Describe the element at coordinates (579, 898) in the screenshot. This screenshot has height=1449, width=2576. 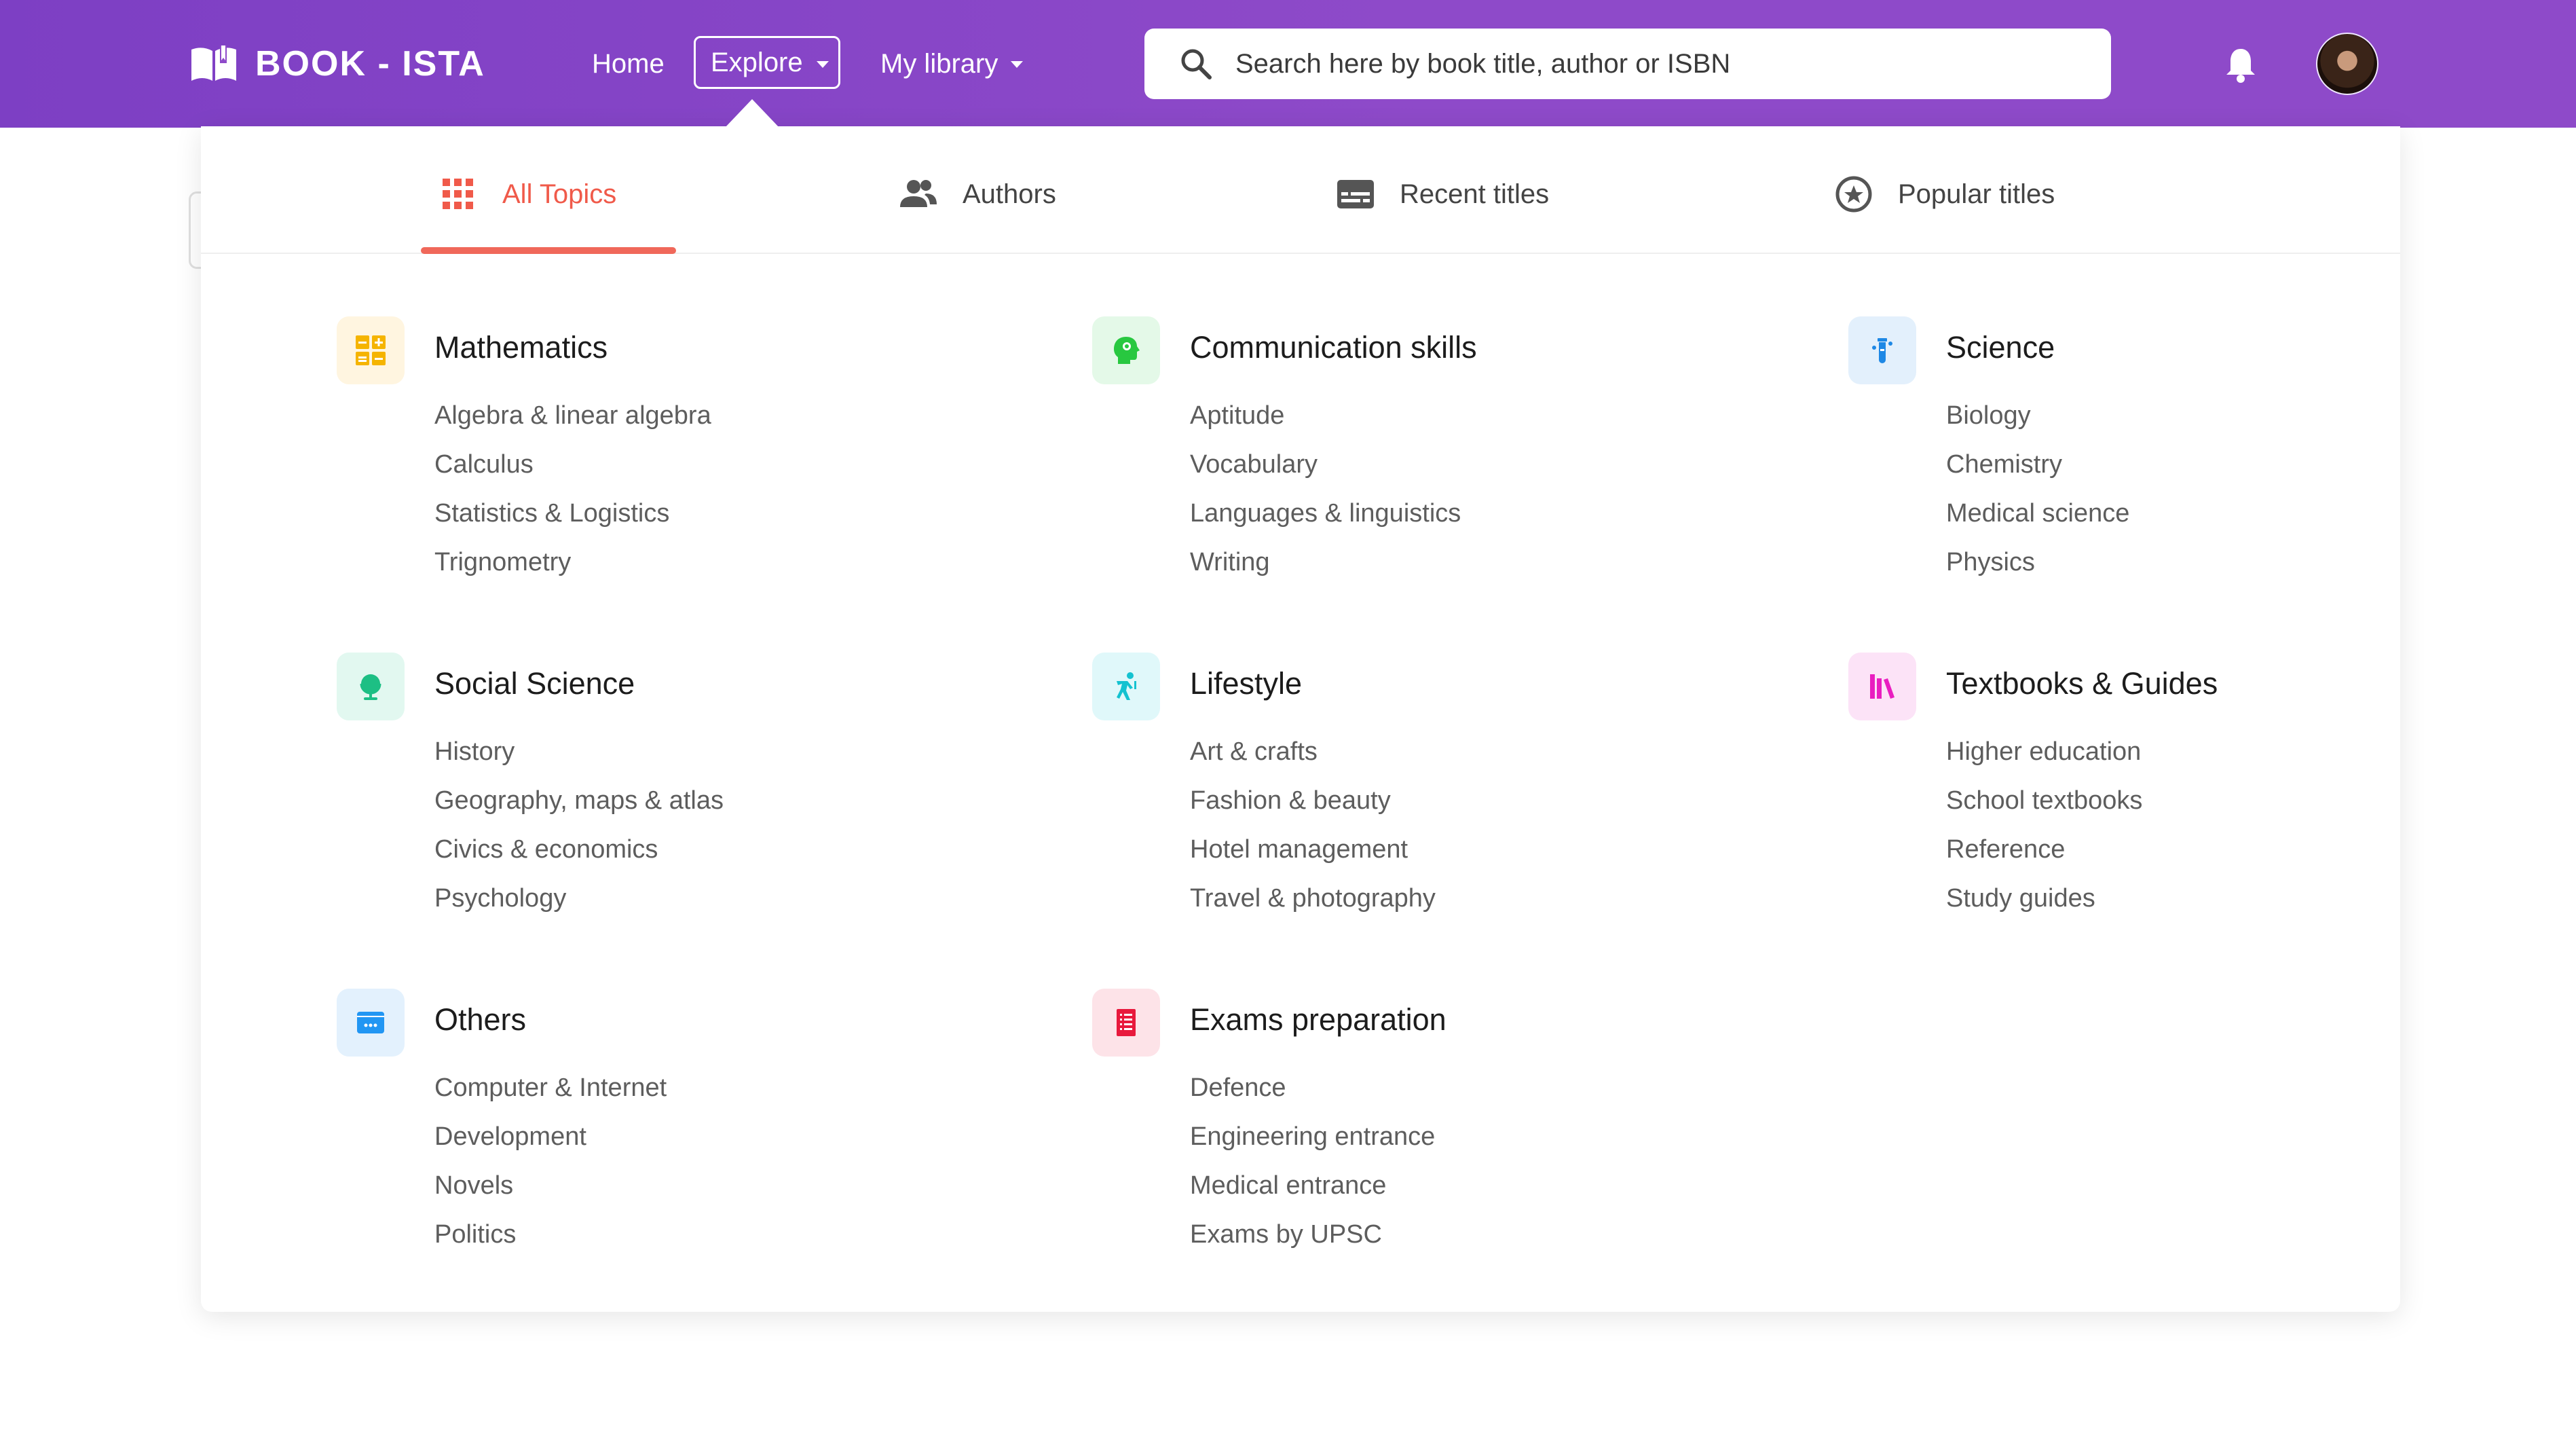
I see `subcategory-link: Psychology` at that location.